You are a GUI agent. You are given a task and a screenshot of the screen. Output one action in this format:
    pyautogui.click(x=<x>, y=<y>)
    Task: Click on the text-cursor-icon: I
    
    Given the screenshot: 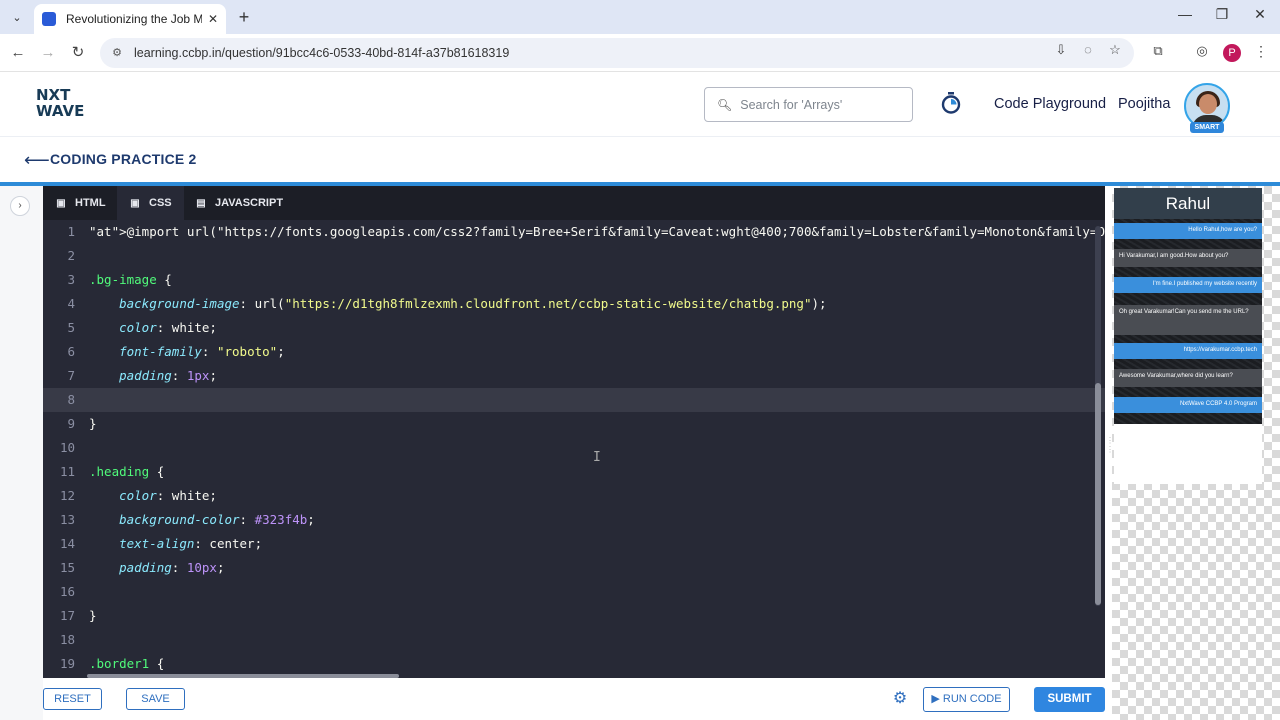 What is the action you would take?
    pyautogui.click(x=597, y=457)
    